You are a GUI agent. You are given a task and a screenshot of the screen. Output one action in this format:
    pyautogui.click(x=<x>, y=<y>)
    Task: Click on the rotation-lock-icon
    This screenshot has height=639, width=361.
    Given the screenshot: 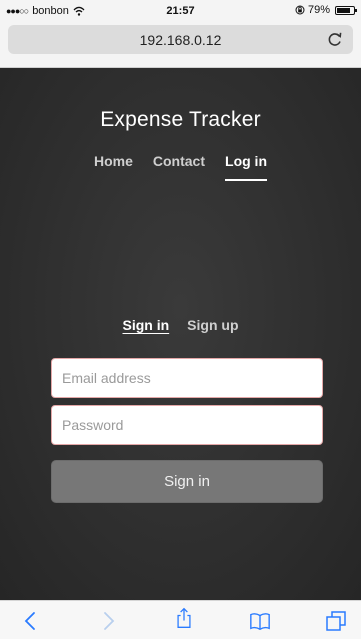 What is the action you would take?
    pyautogui.click(x=300, y=10)
    